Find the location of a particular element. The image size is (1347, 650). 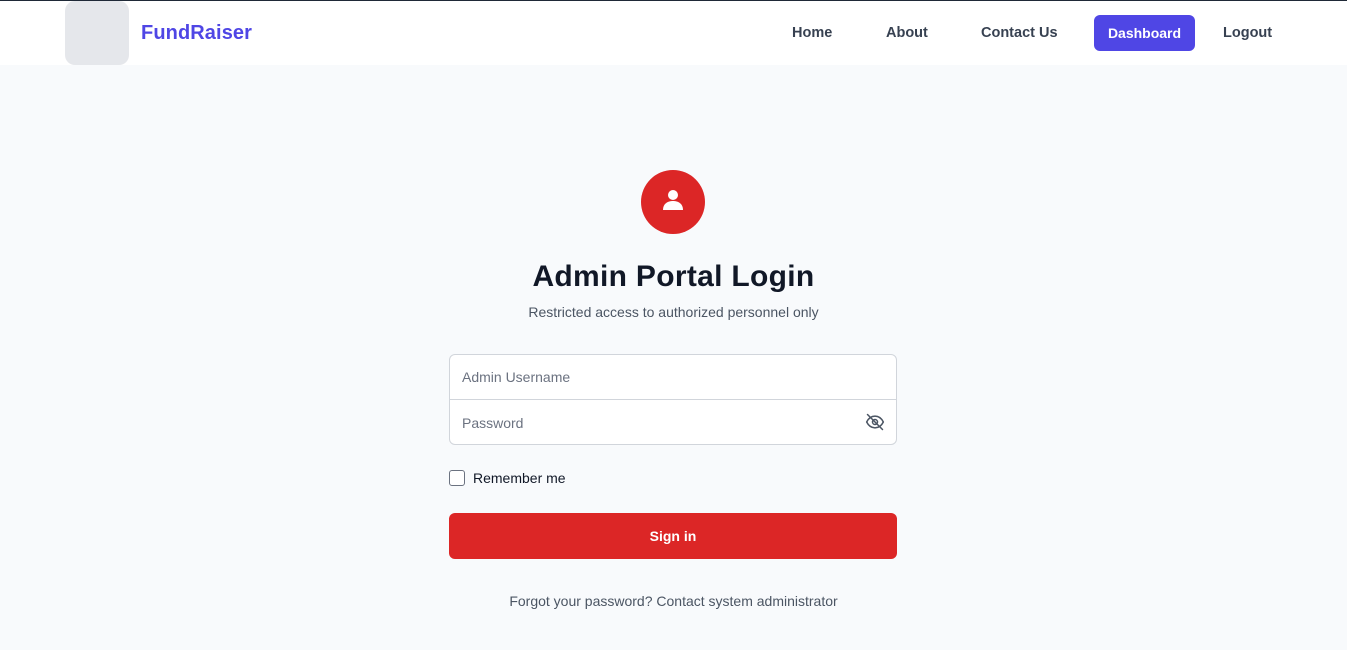

brand-name: FundRaiser is located at coordinates (196, 33).